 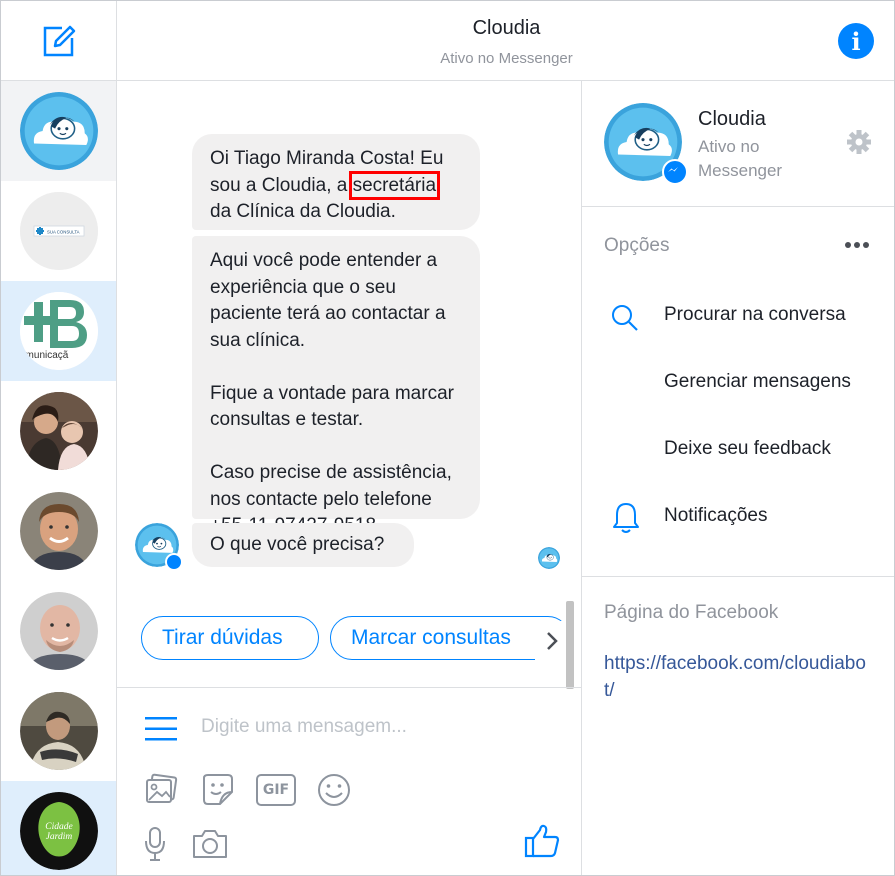 I want to click on quick-replies-next-button, so click(x=552, y=641).